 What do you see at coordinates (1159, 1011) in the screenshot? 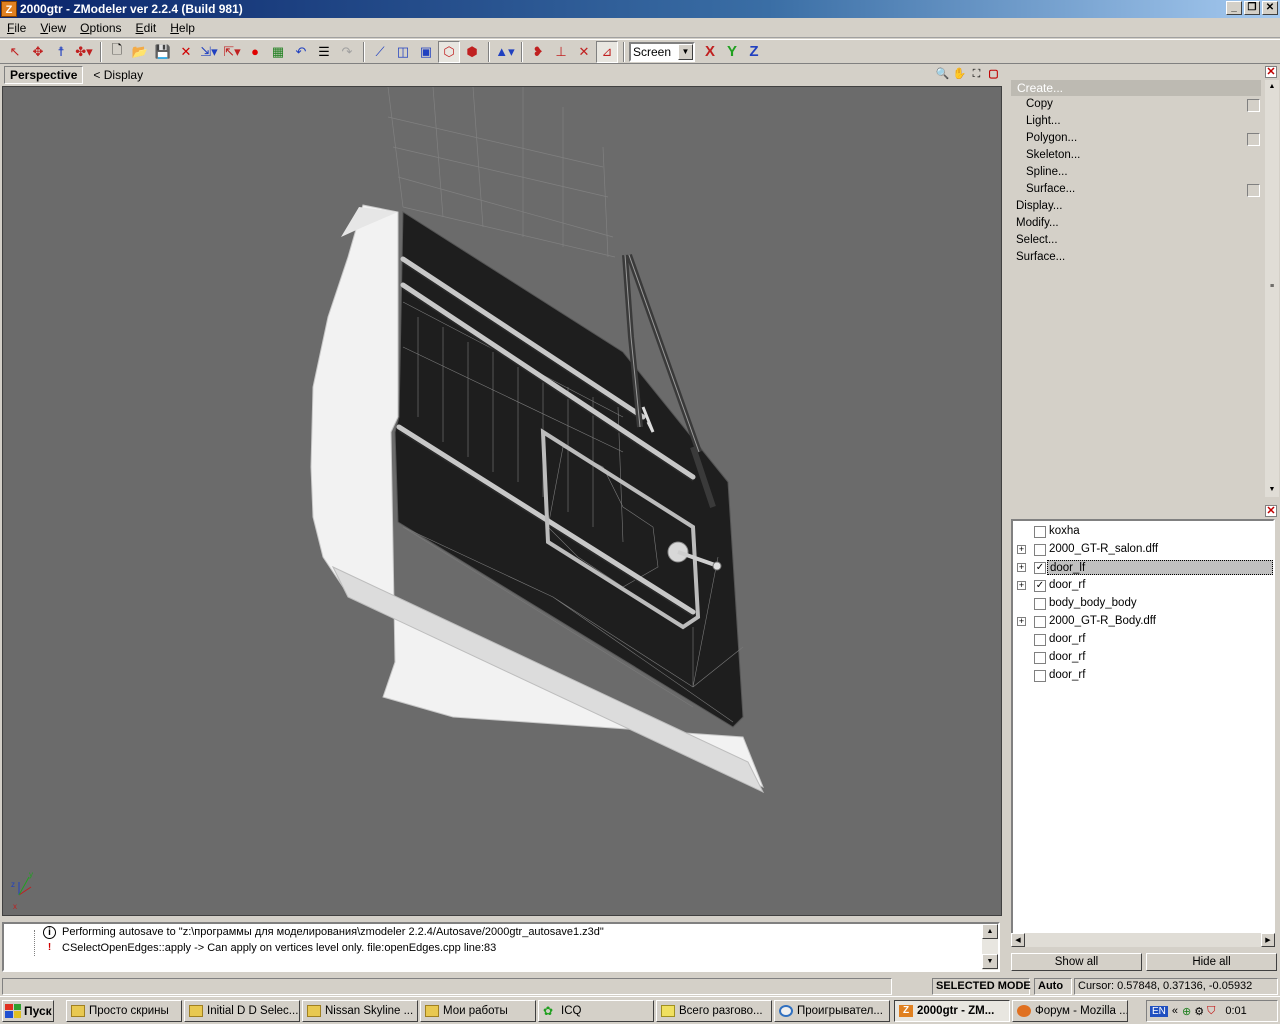
I see `language-indicator: EN` at bounding box center [1159, 1011].